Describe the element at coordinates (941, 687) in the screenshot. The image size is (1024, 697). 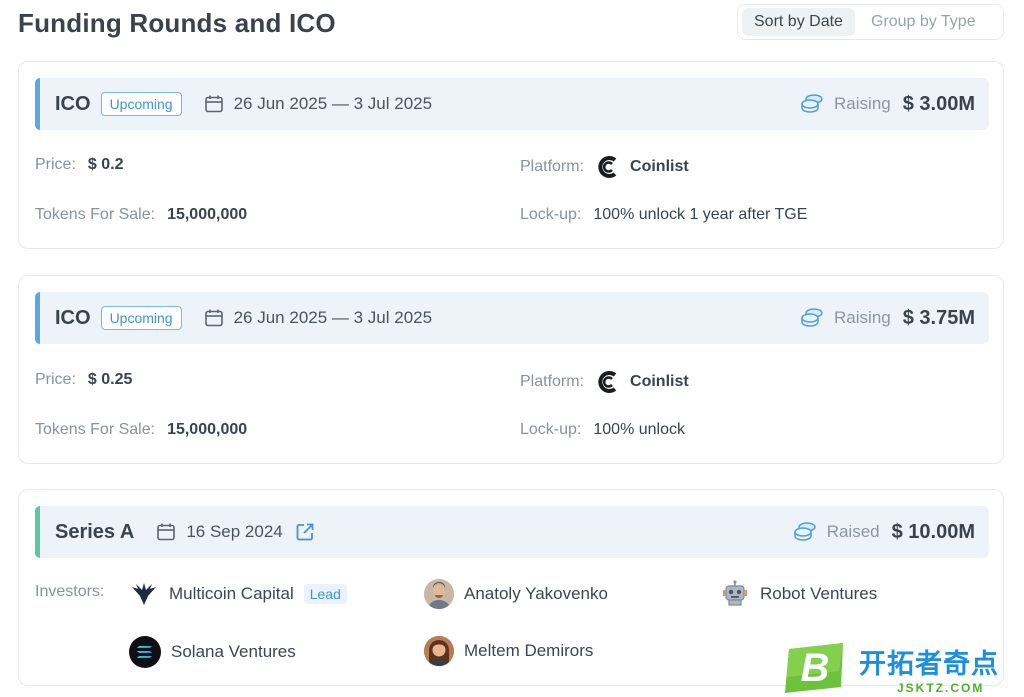
I see `watermark-domain: JSKTZ.COM` at that location.